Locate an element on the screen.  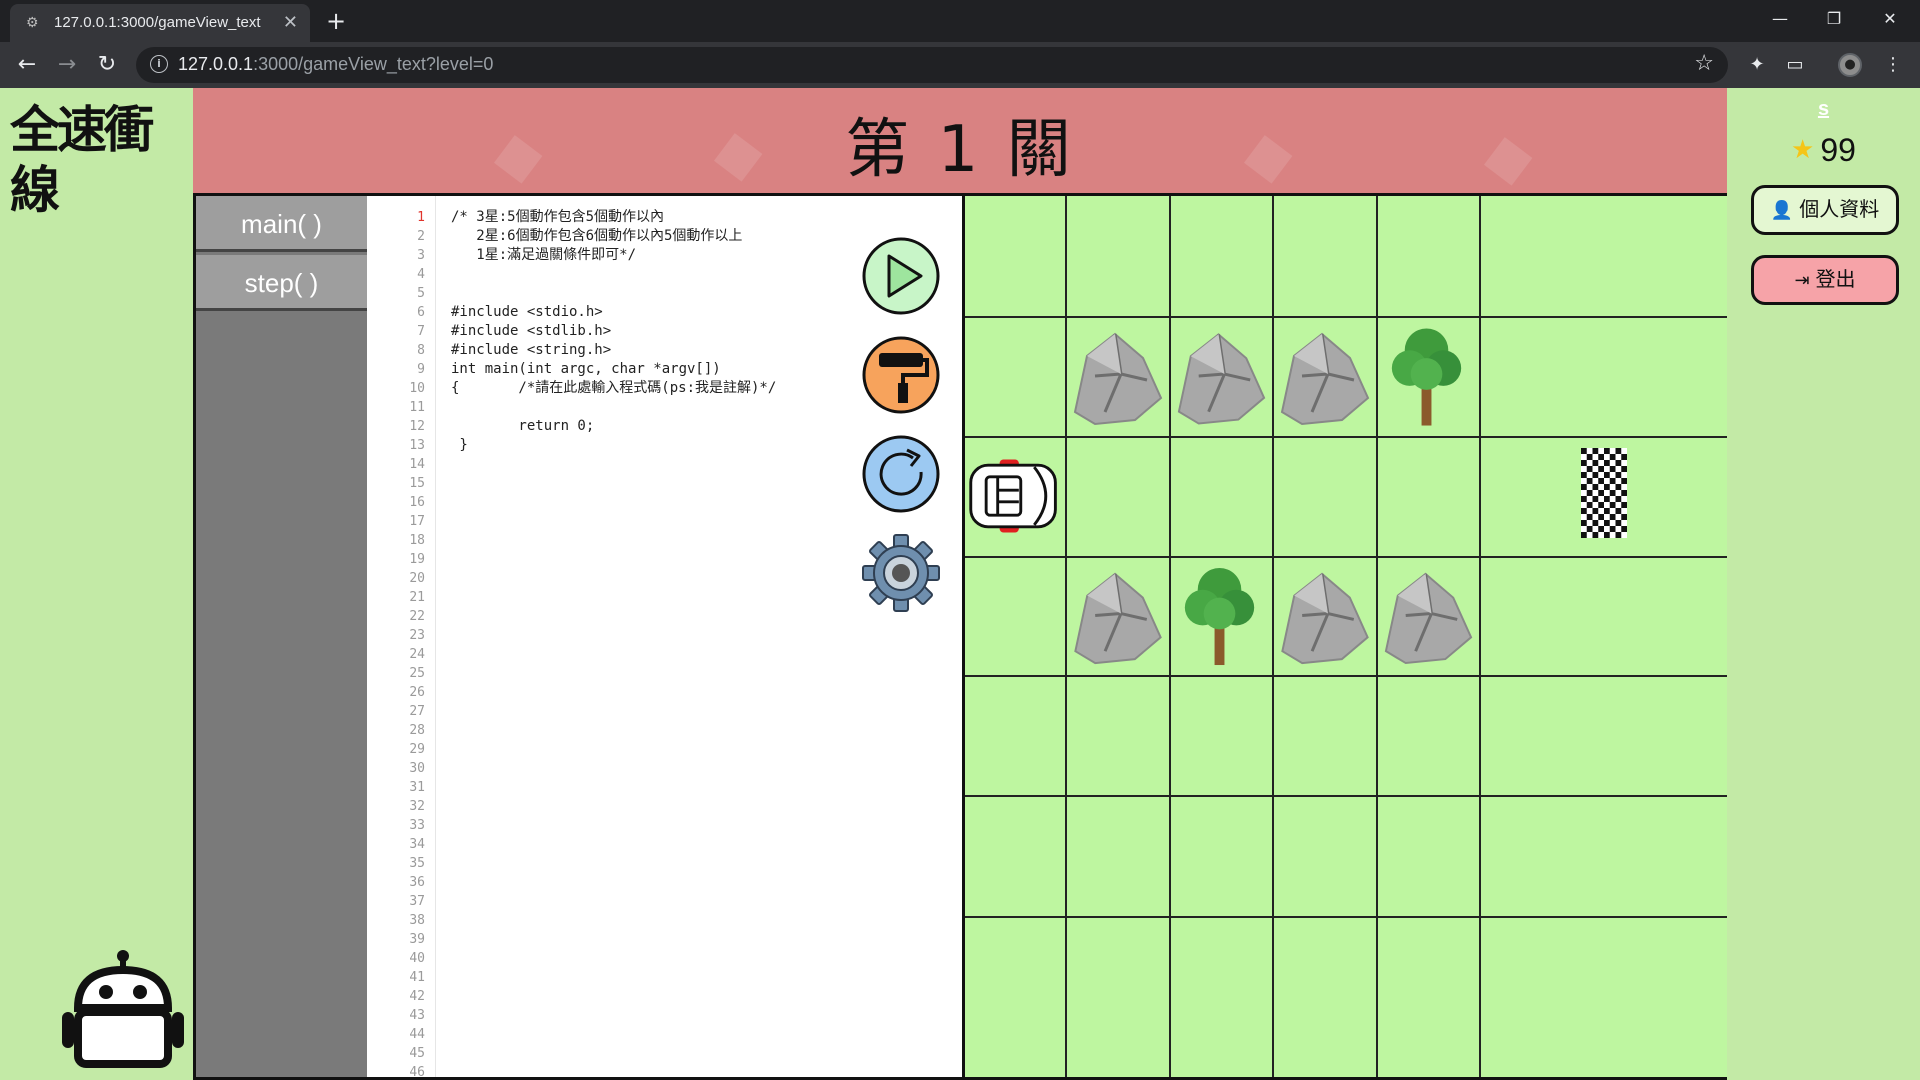
line-number: 45 is located at coordinates (417, 1053).